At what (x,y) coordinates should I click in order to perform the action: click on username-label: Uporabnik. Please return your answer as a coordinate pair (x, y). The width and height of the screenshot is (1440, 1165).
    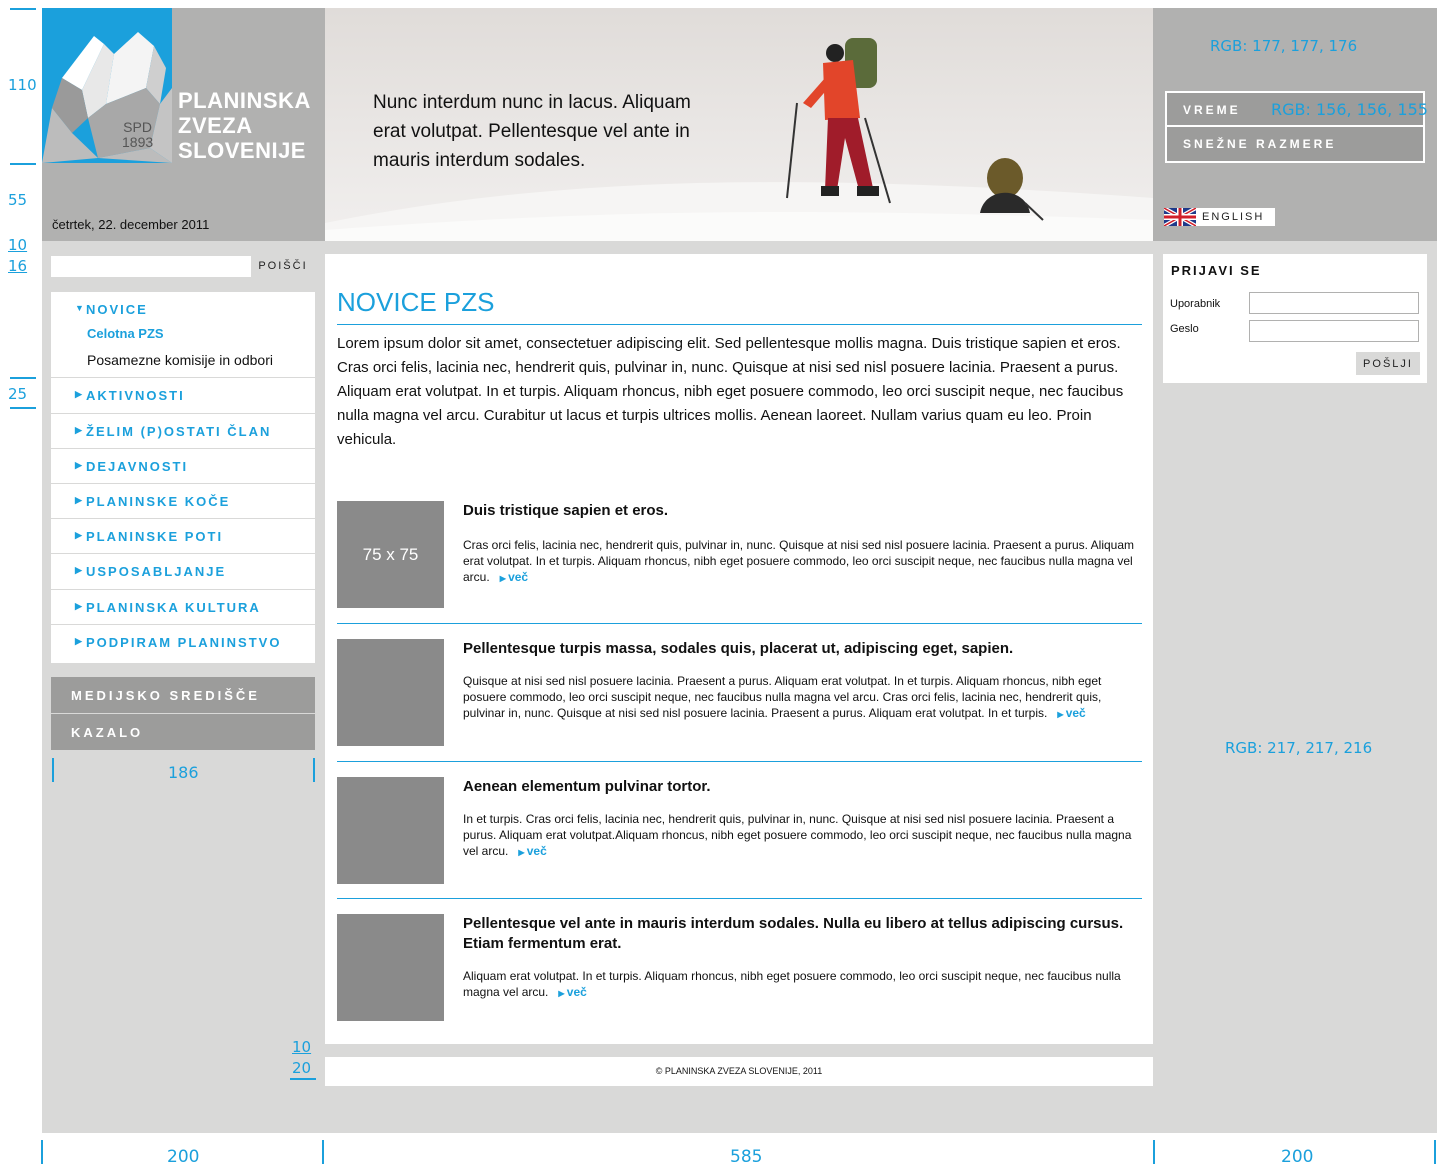
    Looking at the image, I should click on (1195, 304).